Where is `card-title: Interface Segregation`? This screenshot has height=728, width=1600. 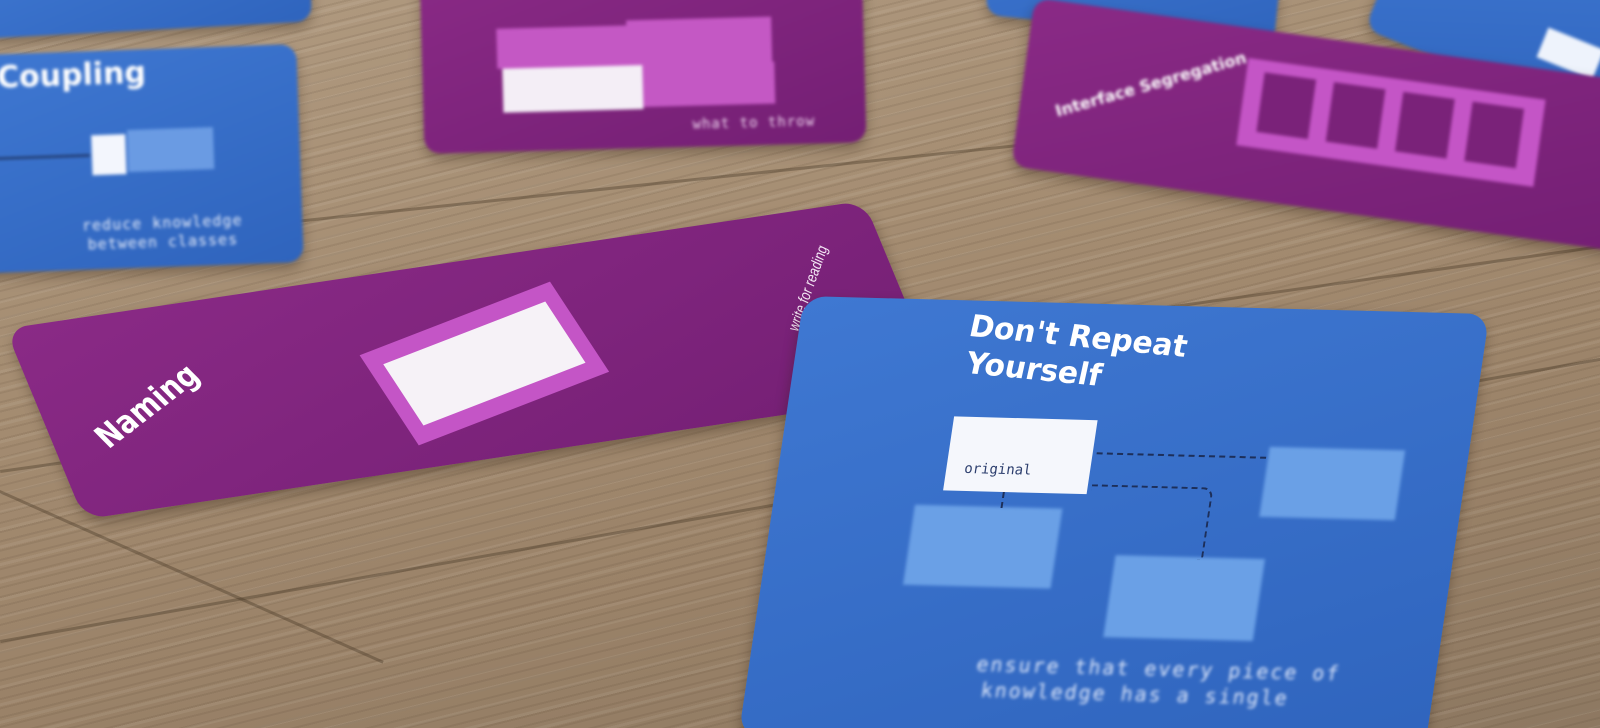
card-title: Interface Segregation is located at coordinates (1151, 84).